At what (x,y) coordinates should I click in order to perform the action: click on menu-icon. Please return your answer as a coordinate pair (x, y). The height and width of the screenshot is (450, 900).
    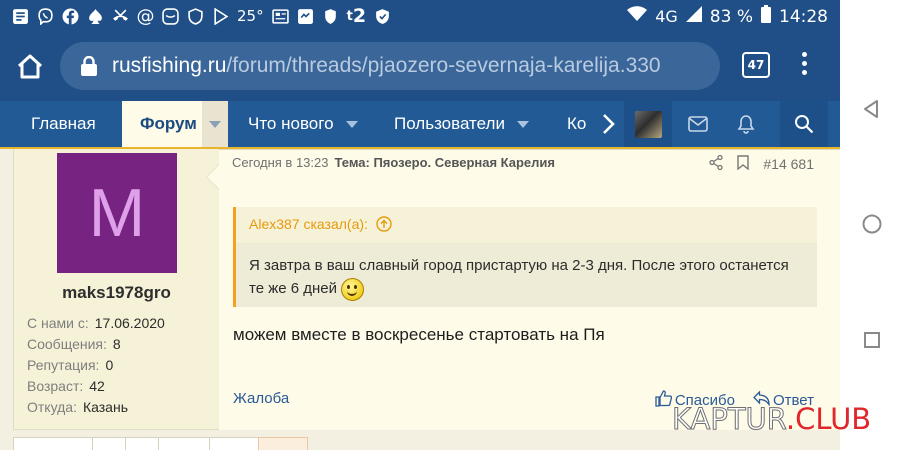
    Looking at the image, I should click on (804, 66).